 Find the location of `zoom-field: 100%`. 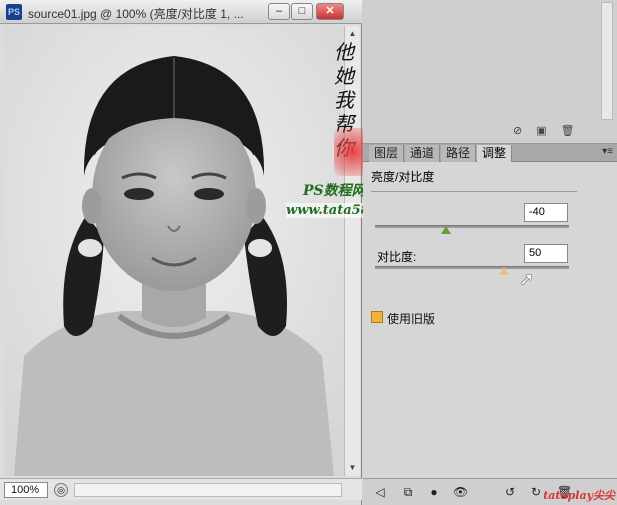

zoom-field: 100% is located at coordinates (26, 490).